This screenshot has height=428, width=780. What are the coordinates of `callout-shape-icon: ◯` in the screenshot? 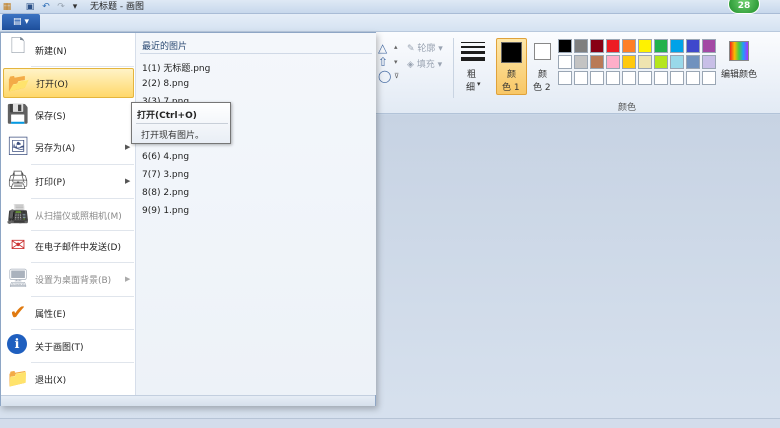 It's located at (384, 76).